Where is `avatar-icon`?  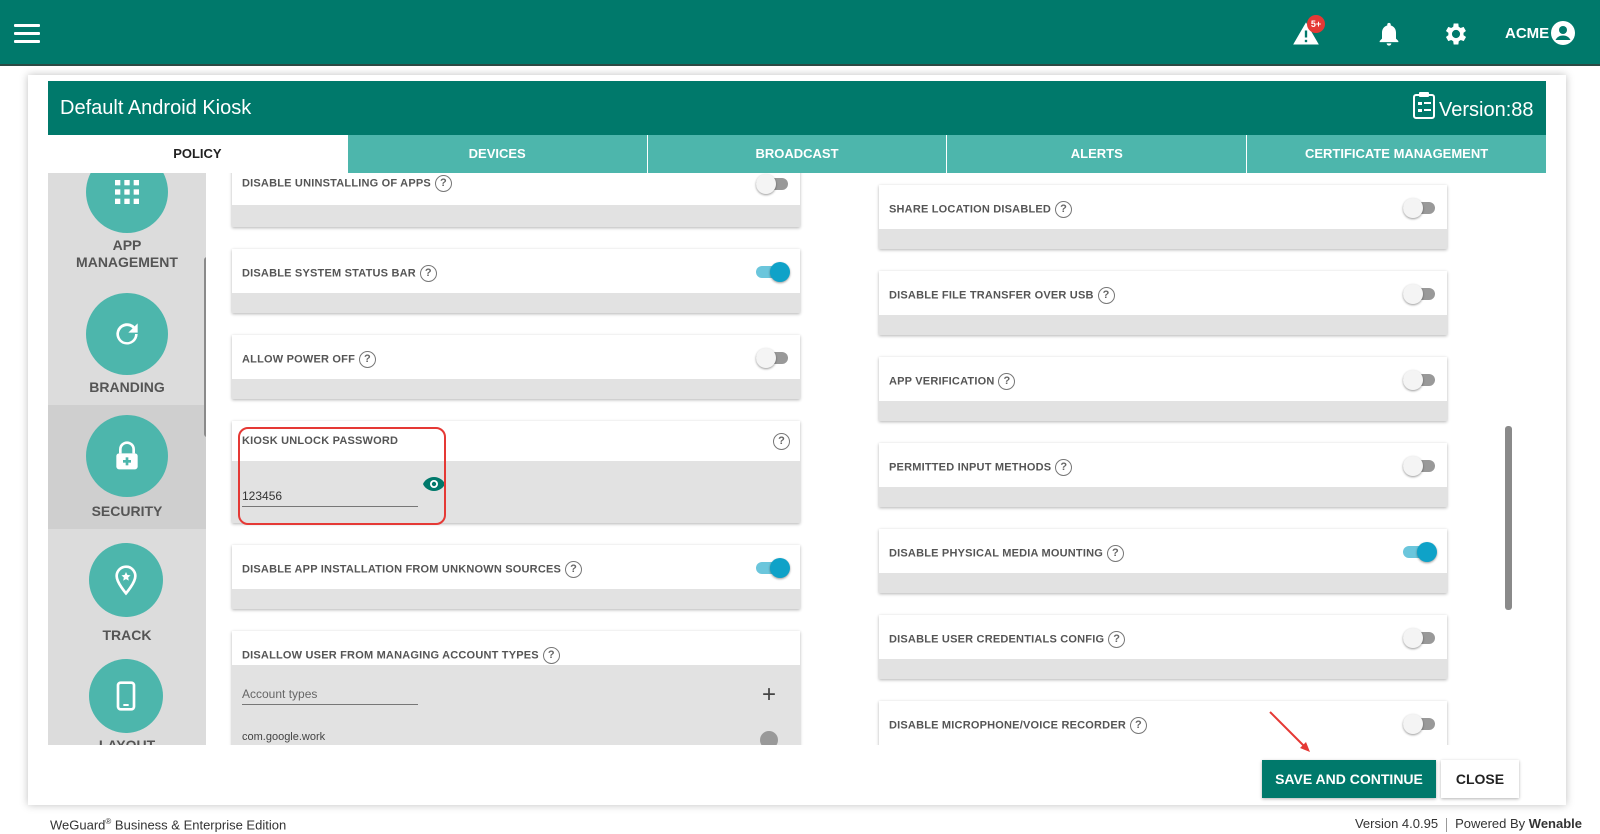 avatar-icon is located at coordinates (1563, 33).